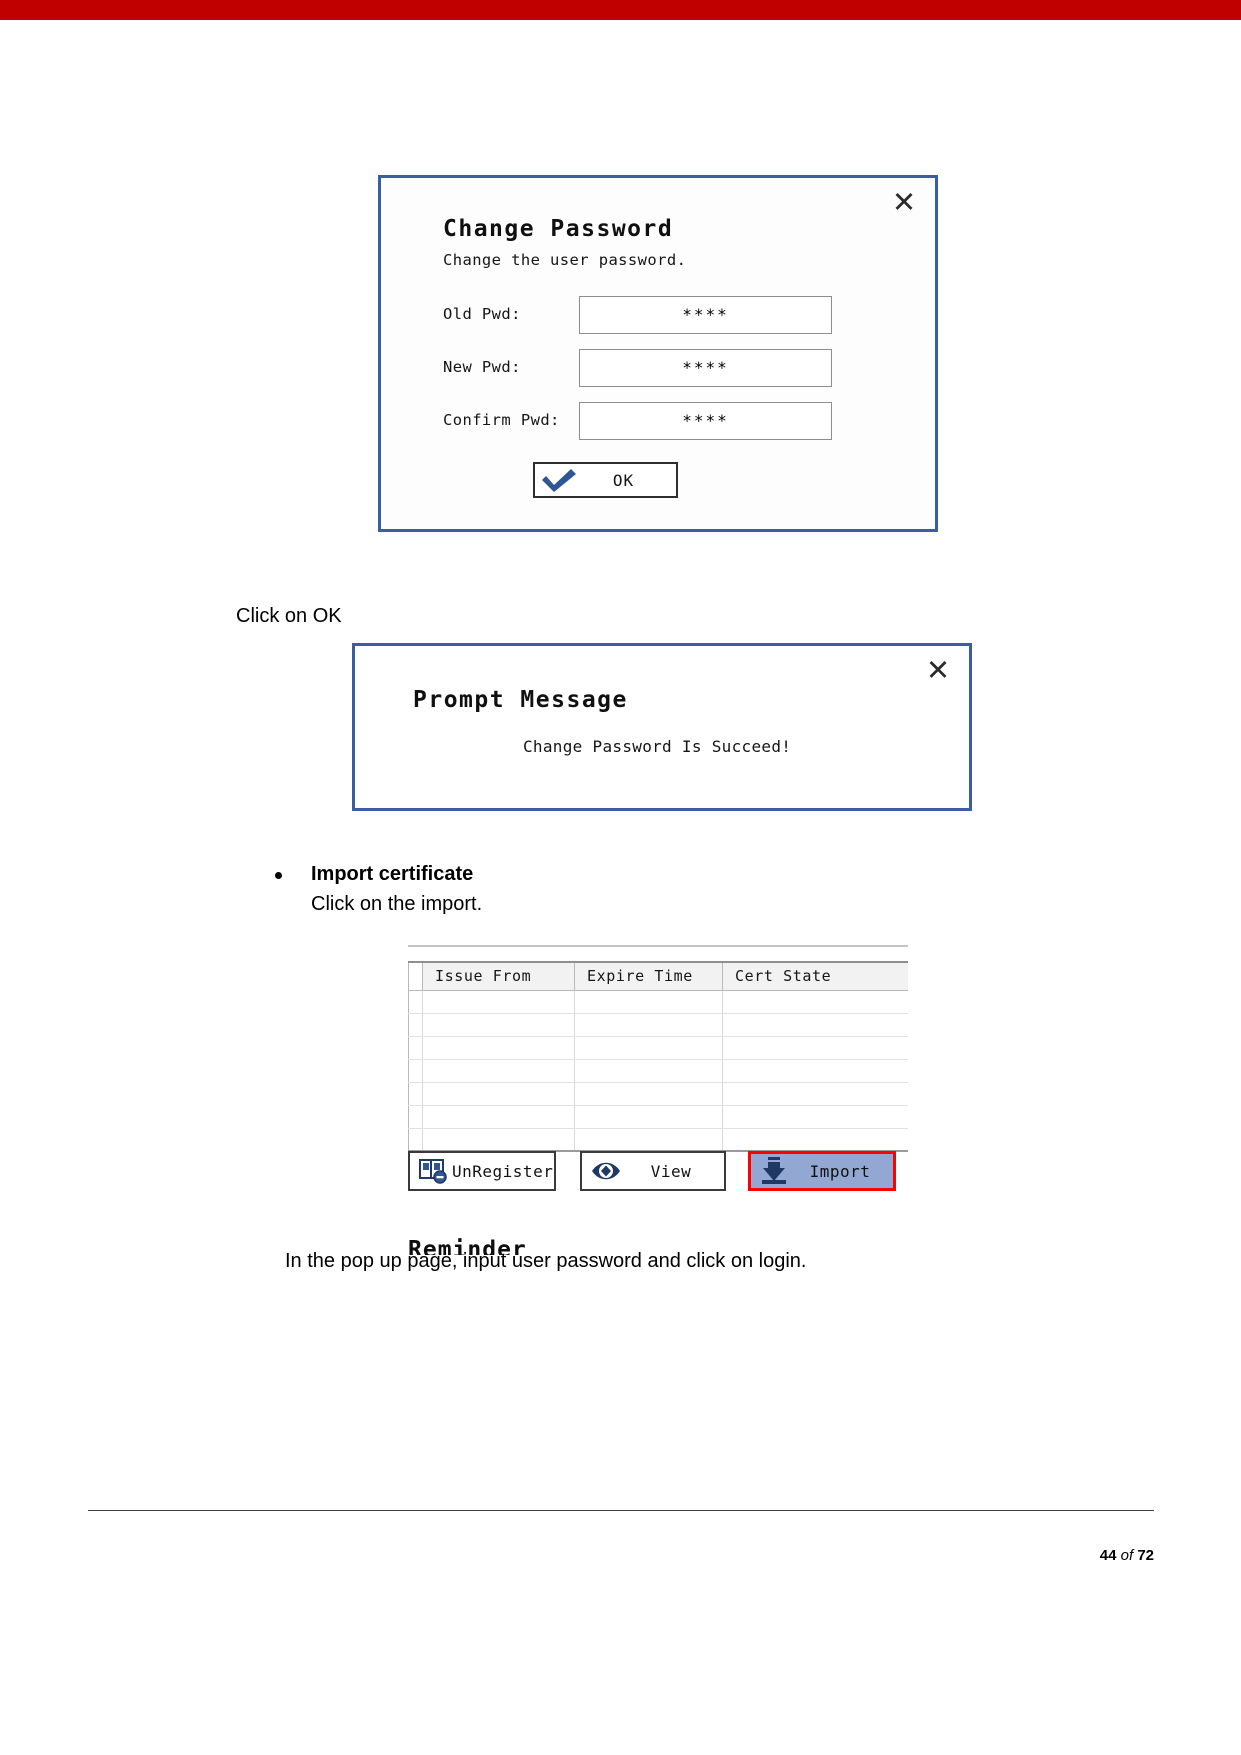 The width and height of the screenshot is (1241, 1755). Describe the element at coordinates (392, 874) in the screenshot. I see `bullet-heading: Import certificate` at that location.